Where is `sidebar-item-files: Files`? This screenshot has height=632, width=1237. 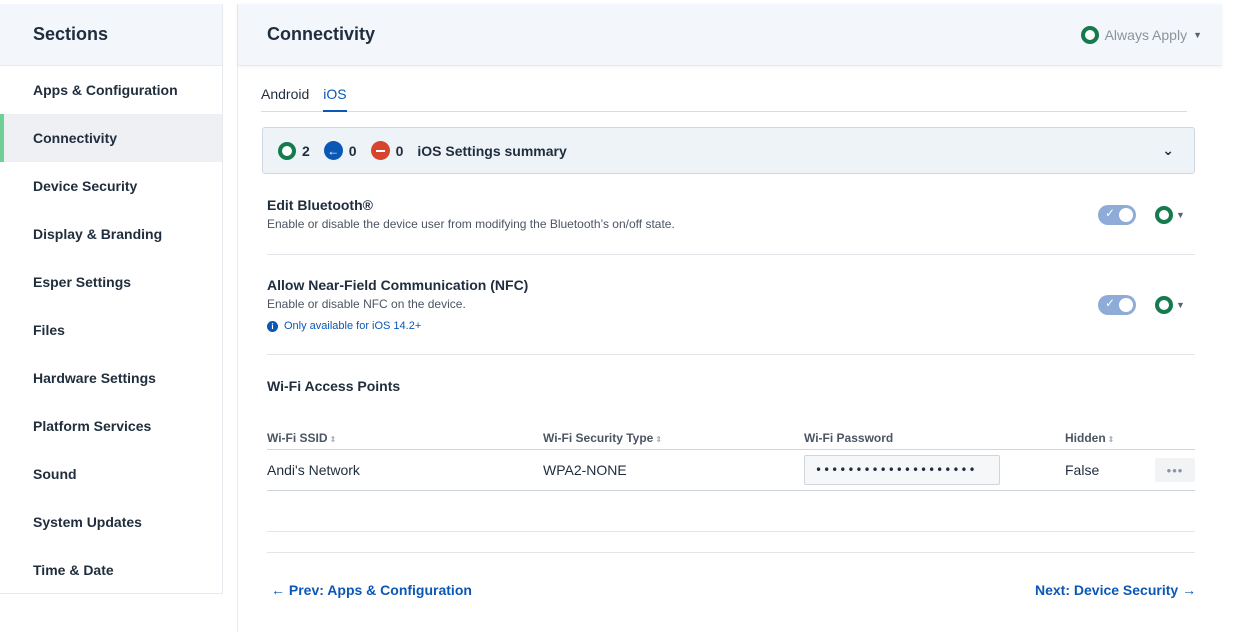 sidebar-item-files: Files is located at coordinates (111, 330).